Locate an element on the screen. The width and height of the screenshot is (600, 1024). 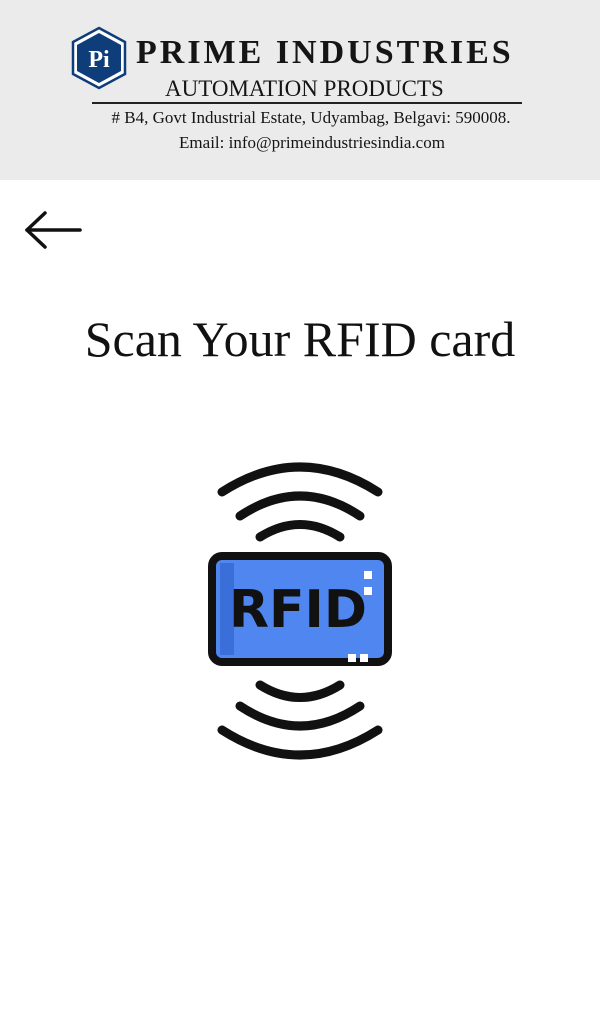
signal-waves-bottom-icon is located at coordinates (300, 720).